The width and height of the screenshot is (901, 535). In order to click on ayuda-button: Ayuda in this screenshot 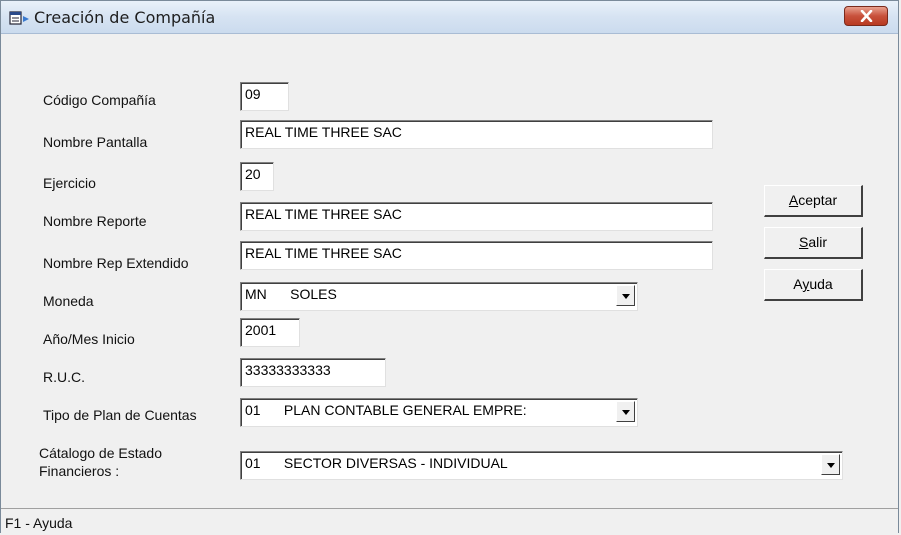, I will do `click(813, 285)`.